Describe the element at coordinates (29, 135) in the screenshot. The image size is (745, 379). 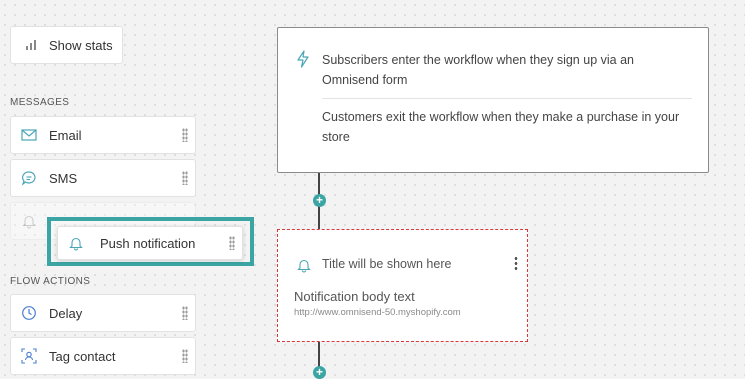
I see `email-icon` at that location.